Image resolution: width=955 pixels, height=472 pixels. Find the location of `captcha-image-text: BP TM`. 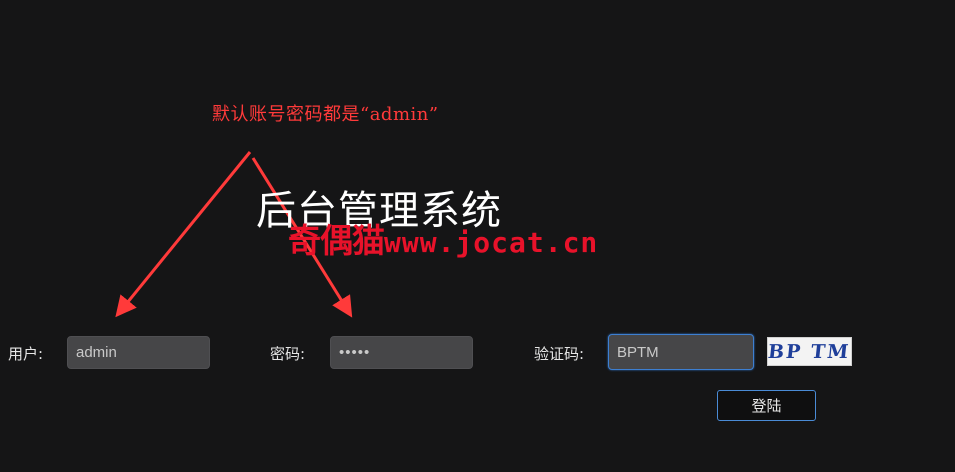

captcha-image-text: BP TM is located at coordinates (809, 351).